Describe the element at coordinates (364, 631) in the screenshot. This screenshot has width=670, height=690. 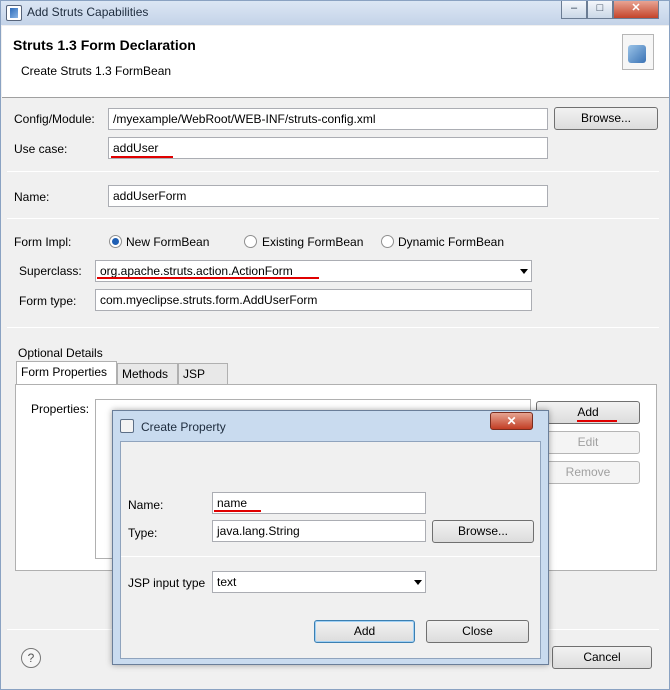
I see `dialog-add-button: Add` at that location.